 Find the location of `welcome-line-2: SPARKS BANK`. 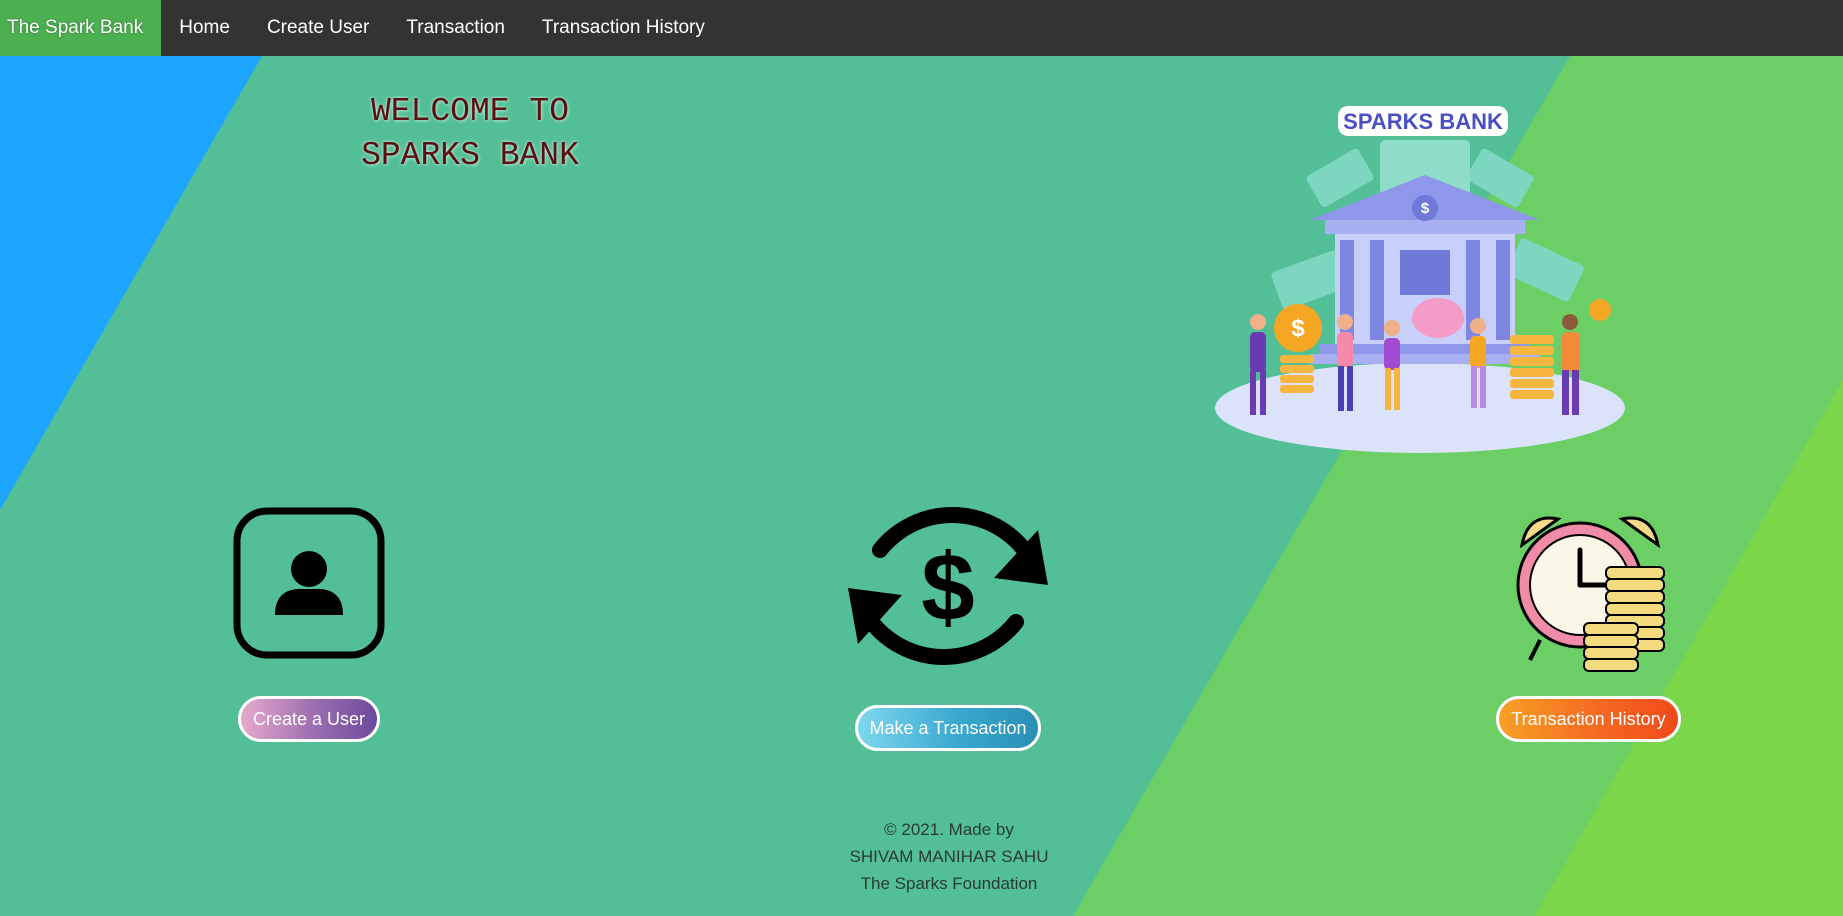

welcome-line-2: SPARKS BANK is located at coordinates (470, 155).